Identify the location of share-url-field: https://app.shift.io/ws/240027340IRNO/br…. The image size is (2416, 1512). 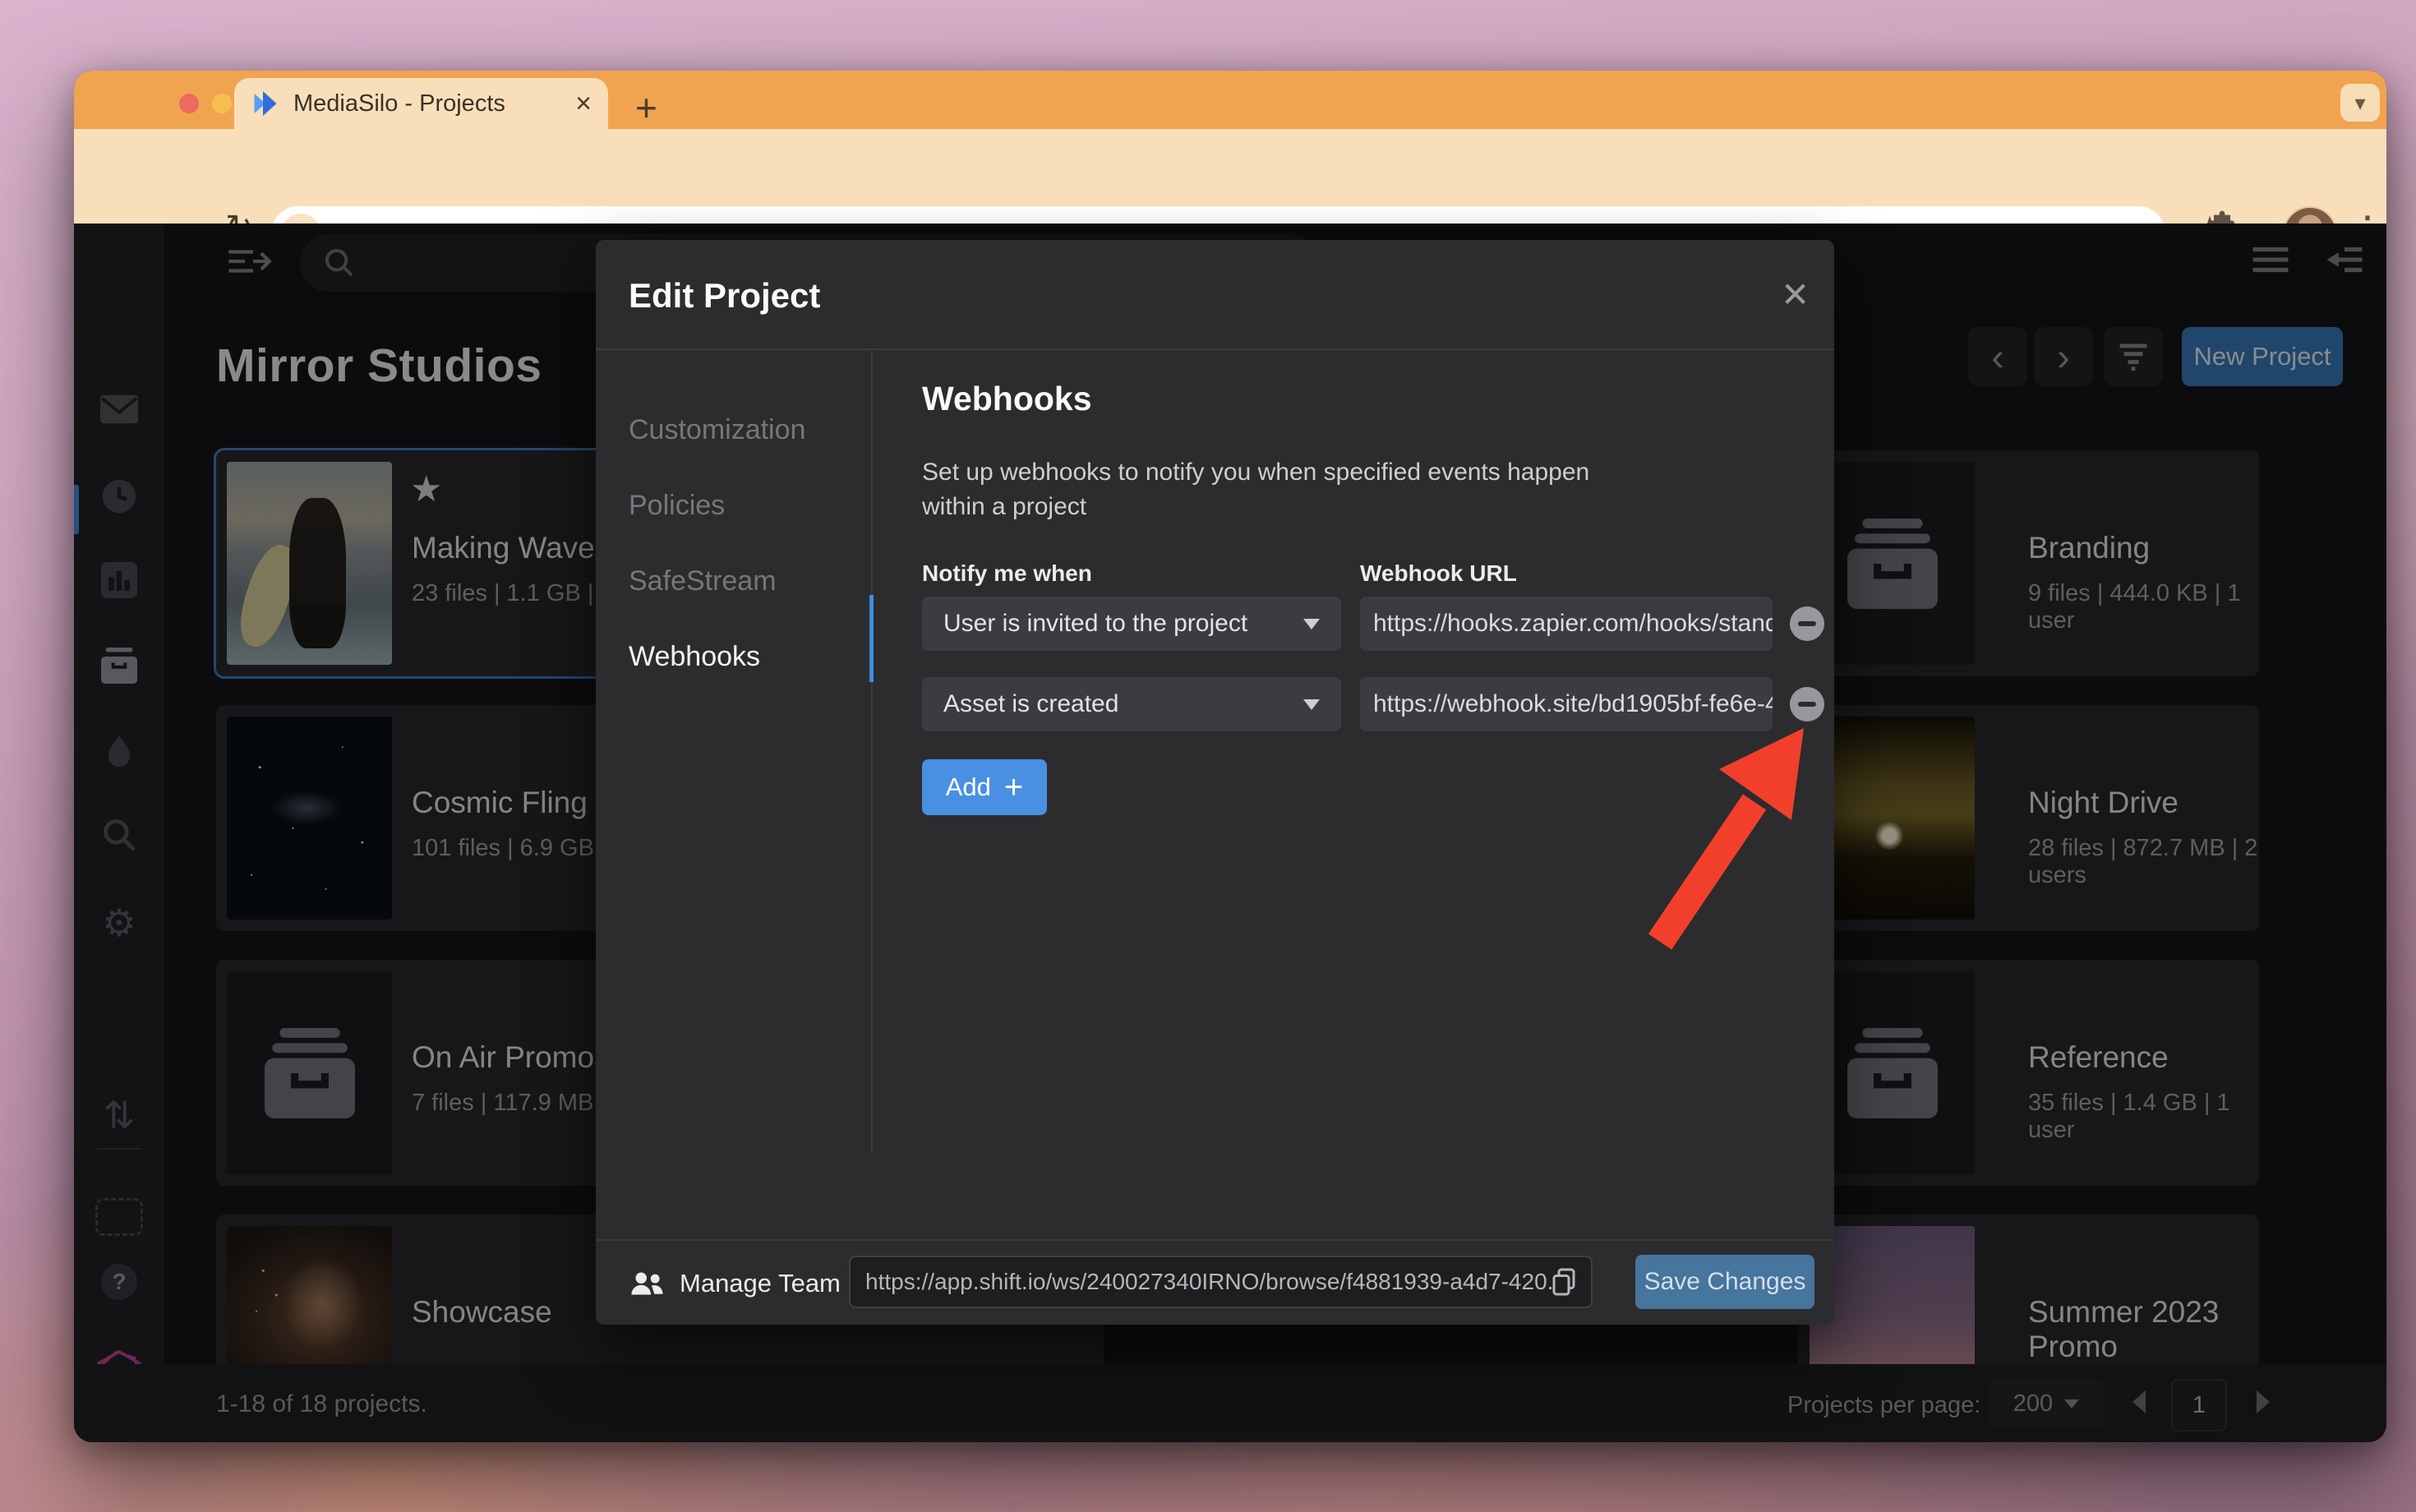
(1221, 1282).